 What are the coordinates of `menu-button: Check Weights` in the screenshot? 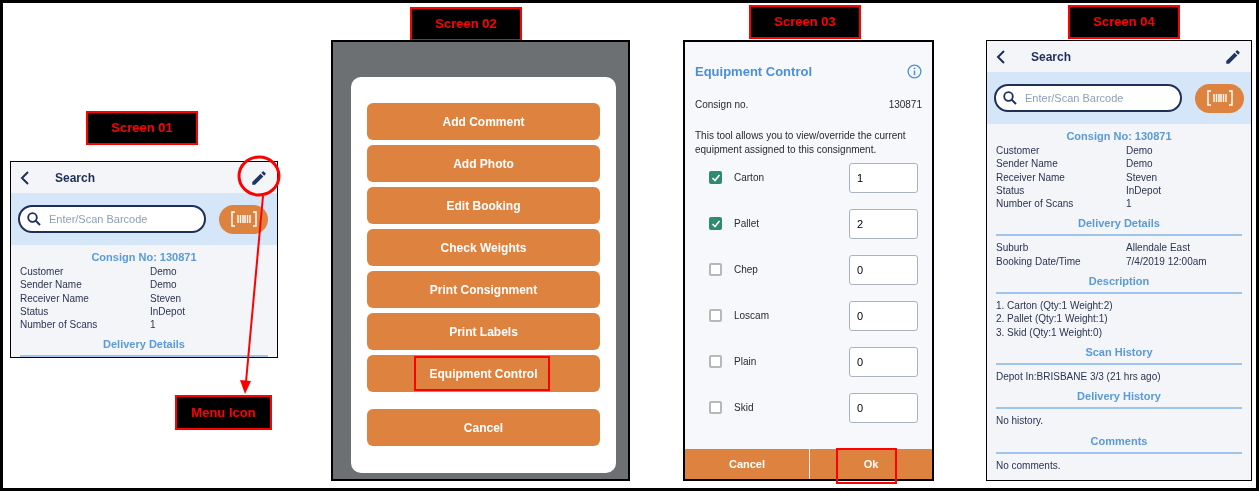 It's located at (483, 247).